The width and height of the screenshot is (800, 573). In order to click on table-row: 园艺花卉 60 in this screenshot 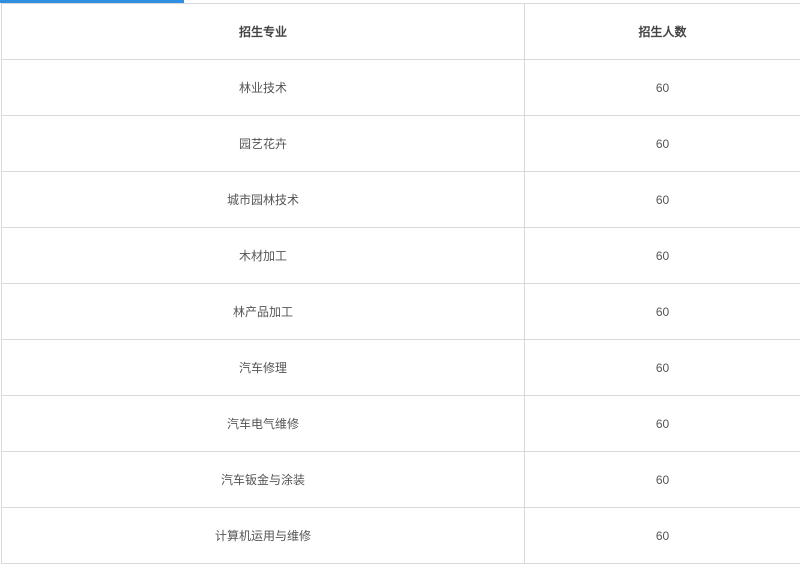, I will do `click(400, 143)`.